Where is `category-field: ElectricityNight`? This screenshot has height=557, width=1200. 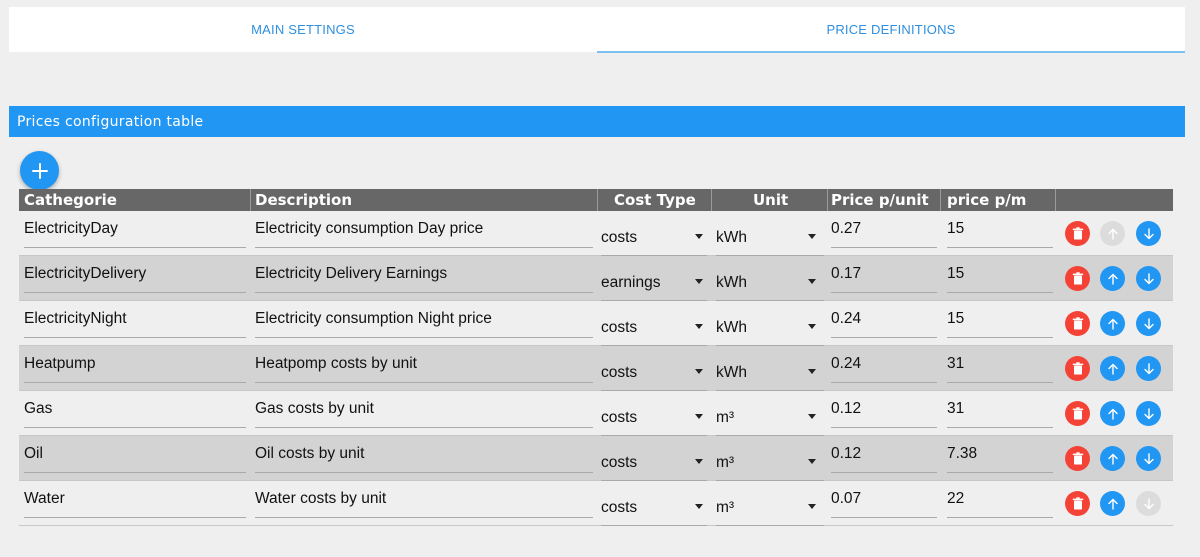
category-field: ElectricityNight is located at coordinates (135, 324).